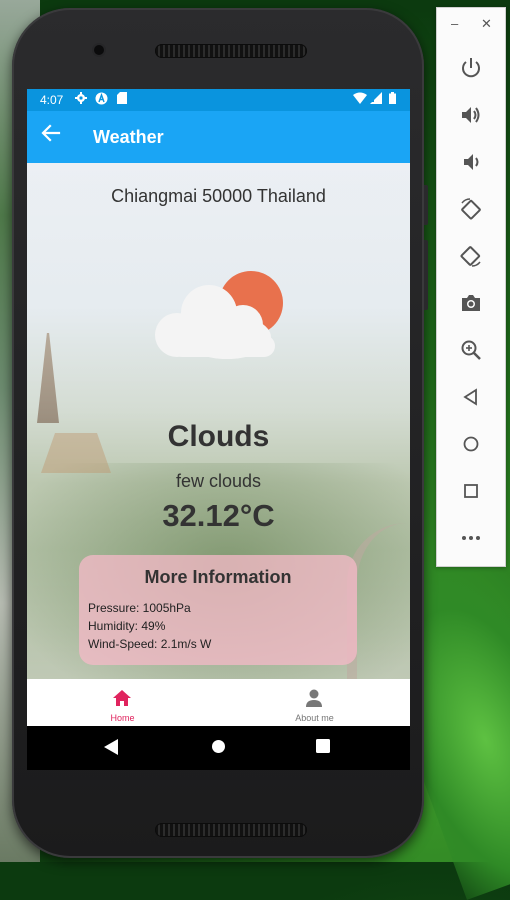 Image resolution: width=510 pixels, height=900 pixels. Describe the element at coordinates (219, 313) in the screenshot. I see `cloud-sun-icon` at that location.